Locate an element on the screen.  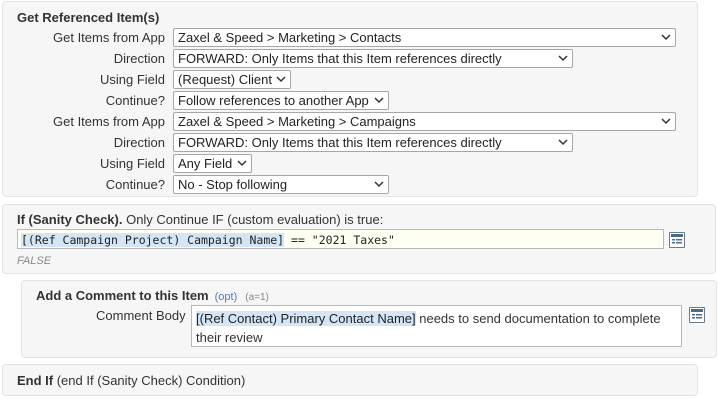
select-value: Any Field is located at coordinates (205, 163).